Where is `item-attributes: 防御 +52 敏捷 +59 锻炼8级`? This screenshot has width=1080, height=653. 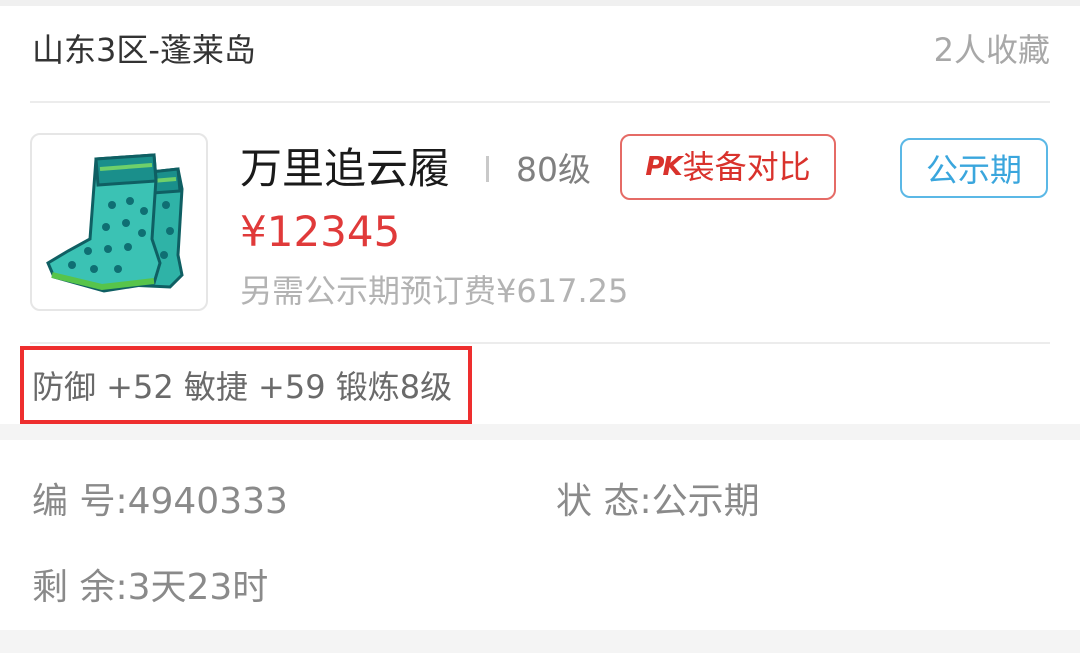 item-attributes: 防御 +52 敏捷 +59 锻炼8级 is located at coordinates (242, 387).